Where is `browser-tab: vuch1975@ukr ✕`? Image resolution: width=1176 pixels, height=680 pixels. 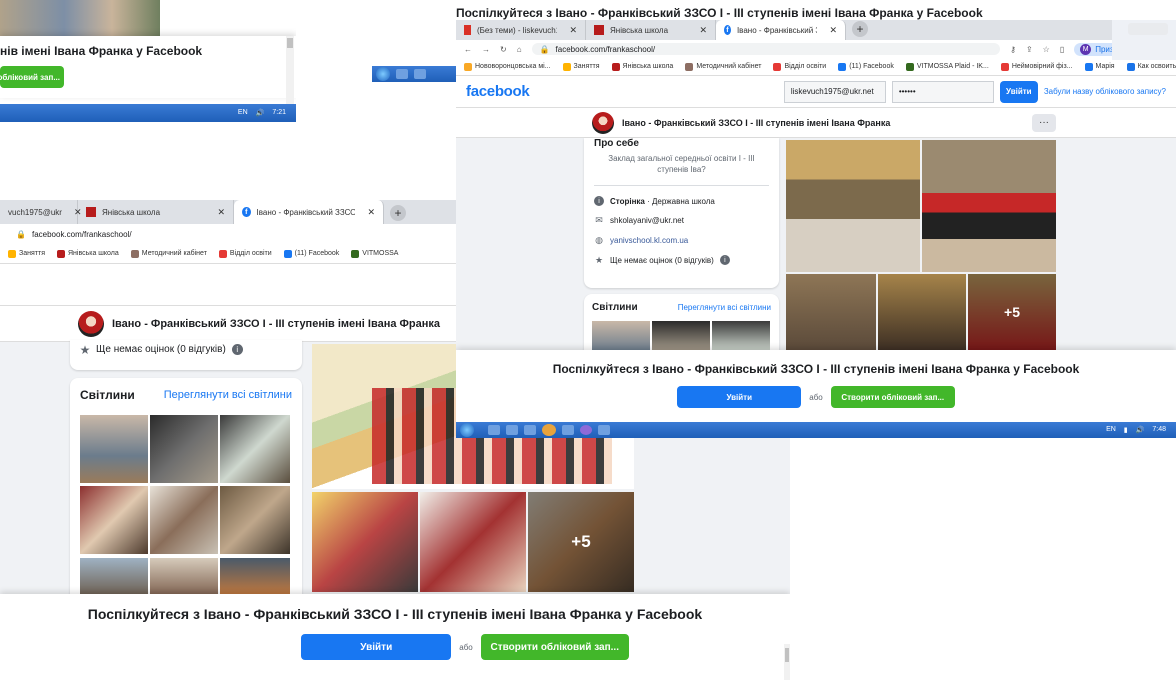
browser-tab: vuch1975@ukr ✕ is located at coordinates (40, 212).